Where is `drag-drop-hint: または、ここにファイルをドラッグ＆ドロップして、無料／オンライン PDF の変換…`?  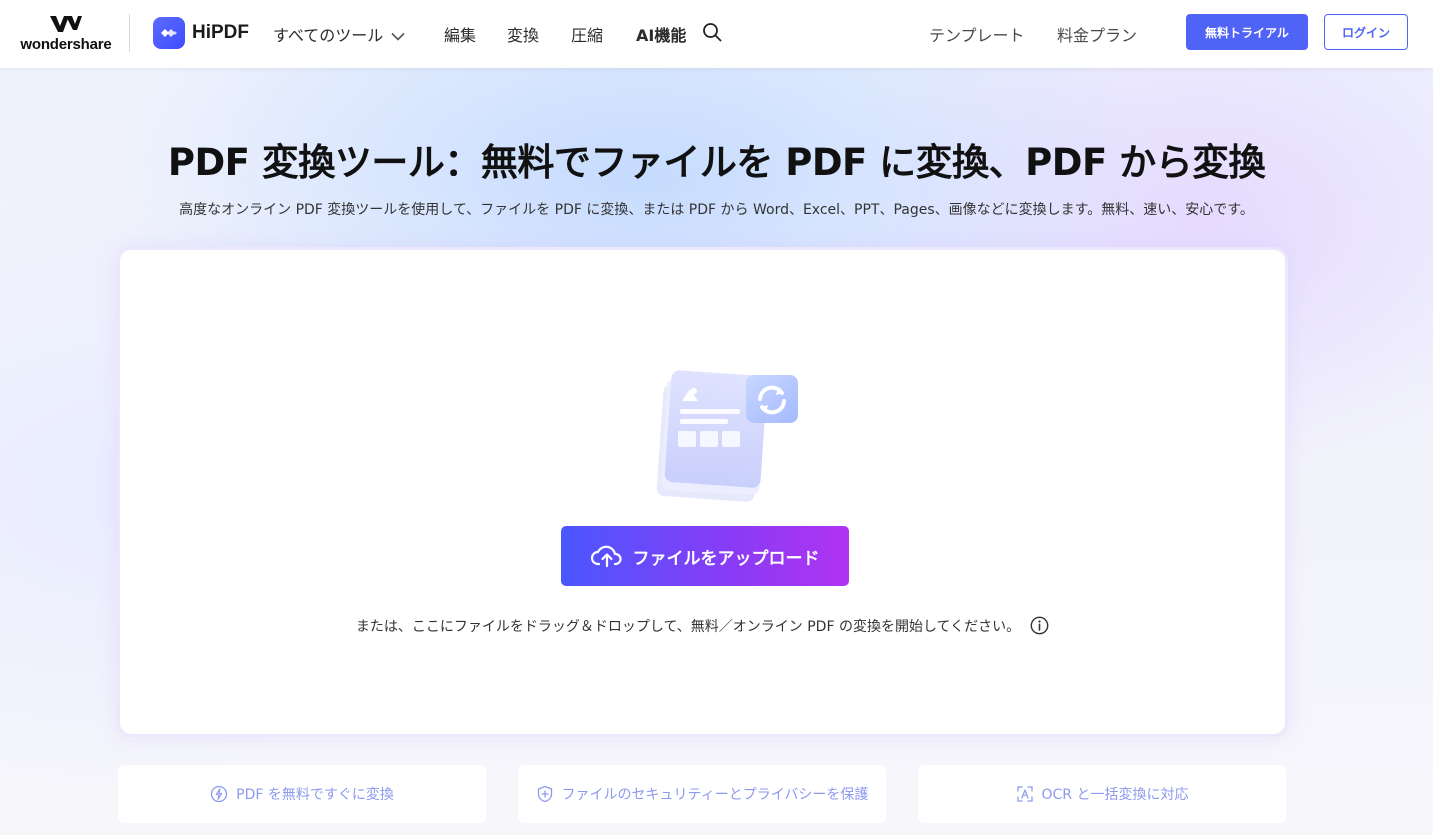 drag-drop-hint: または、ここにファイルをドラッグ＆ドロップして、無料／オンライン PDF の変換… is located at coordinates (702, 626).